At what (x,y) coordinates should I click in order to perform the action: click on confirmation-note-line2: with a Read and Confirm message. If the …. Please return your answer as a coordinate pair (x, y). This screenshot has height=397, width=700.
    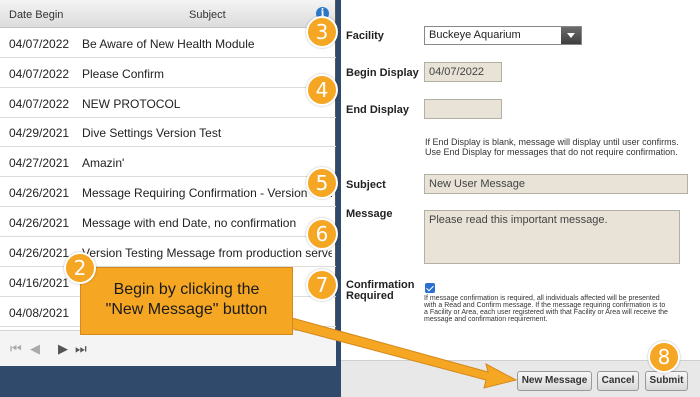
    Looking at the image, I should click on (545, 305).